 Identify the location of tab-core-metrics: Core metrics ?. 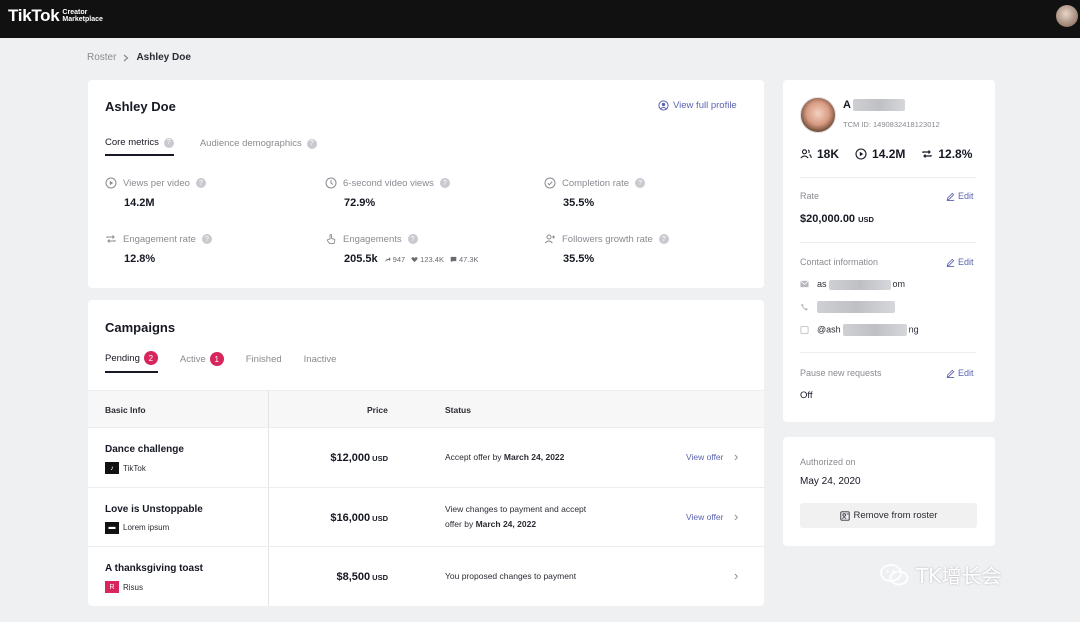
(139, 146).